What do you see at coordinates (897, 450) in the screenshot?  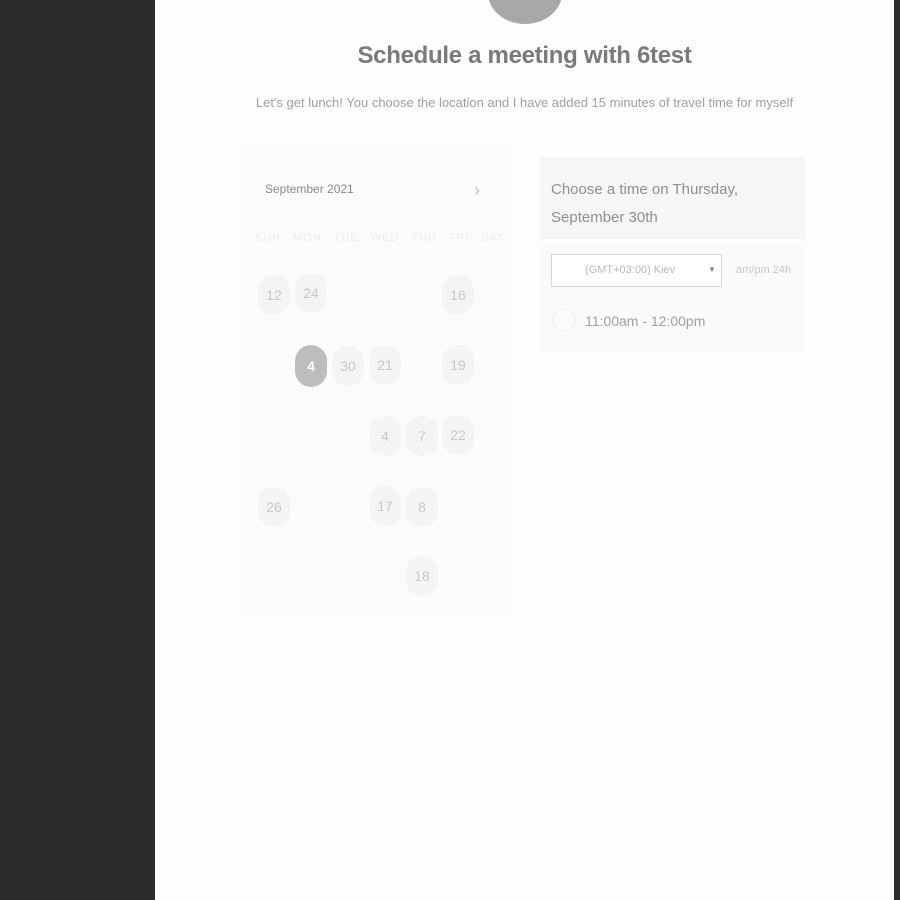 I see `window-edge` at bounding box center [897, 450].